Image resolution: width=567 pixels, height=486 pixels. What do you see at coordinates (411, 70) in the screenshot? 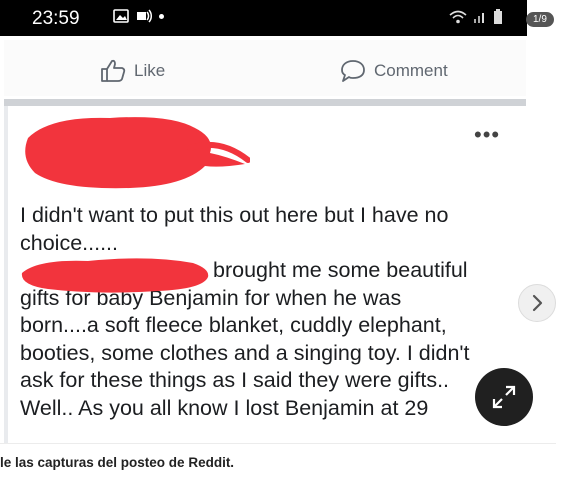
I see `comment-label: Comment` at bounding box center [411, 70].